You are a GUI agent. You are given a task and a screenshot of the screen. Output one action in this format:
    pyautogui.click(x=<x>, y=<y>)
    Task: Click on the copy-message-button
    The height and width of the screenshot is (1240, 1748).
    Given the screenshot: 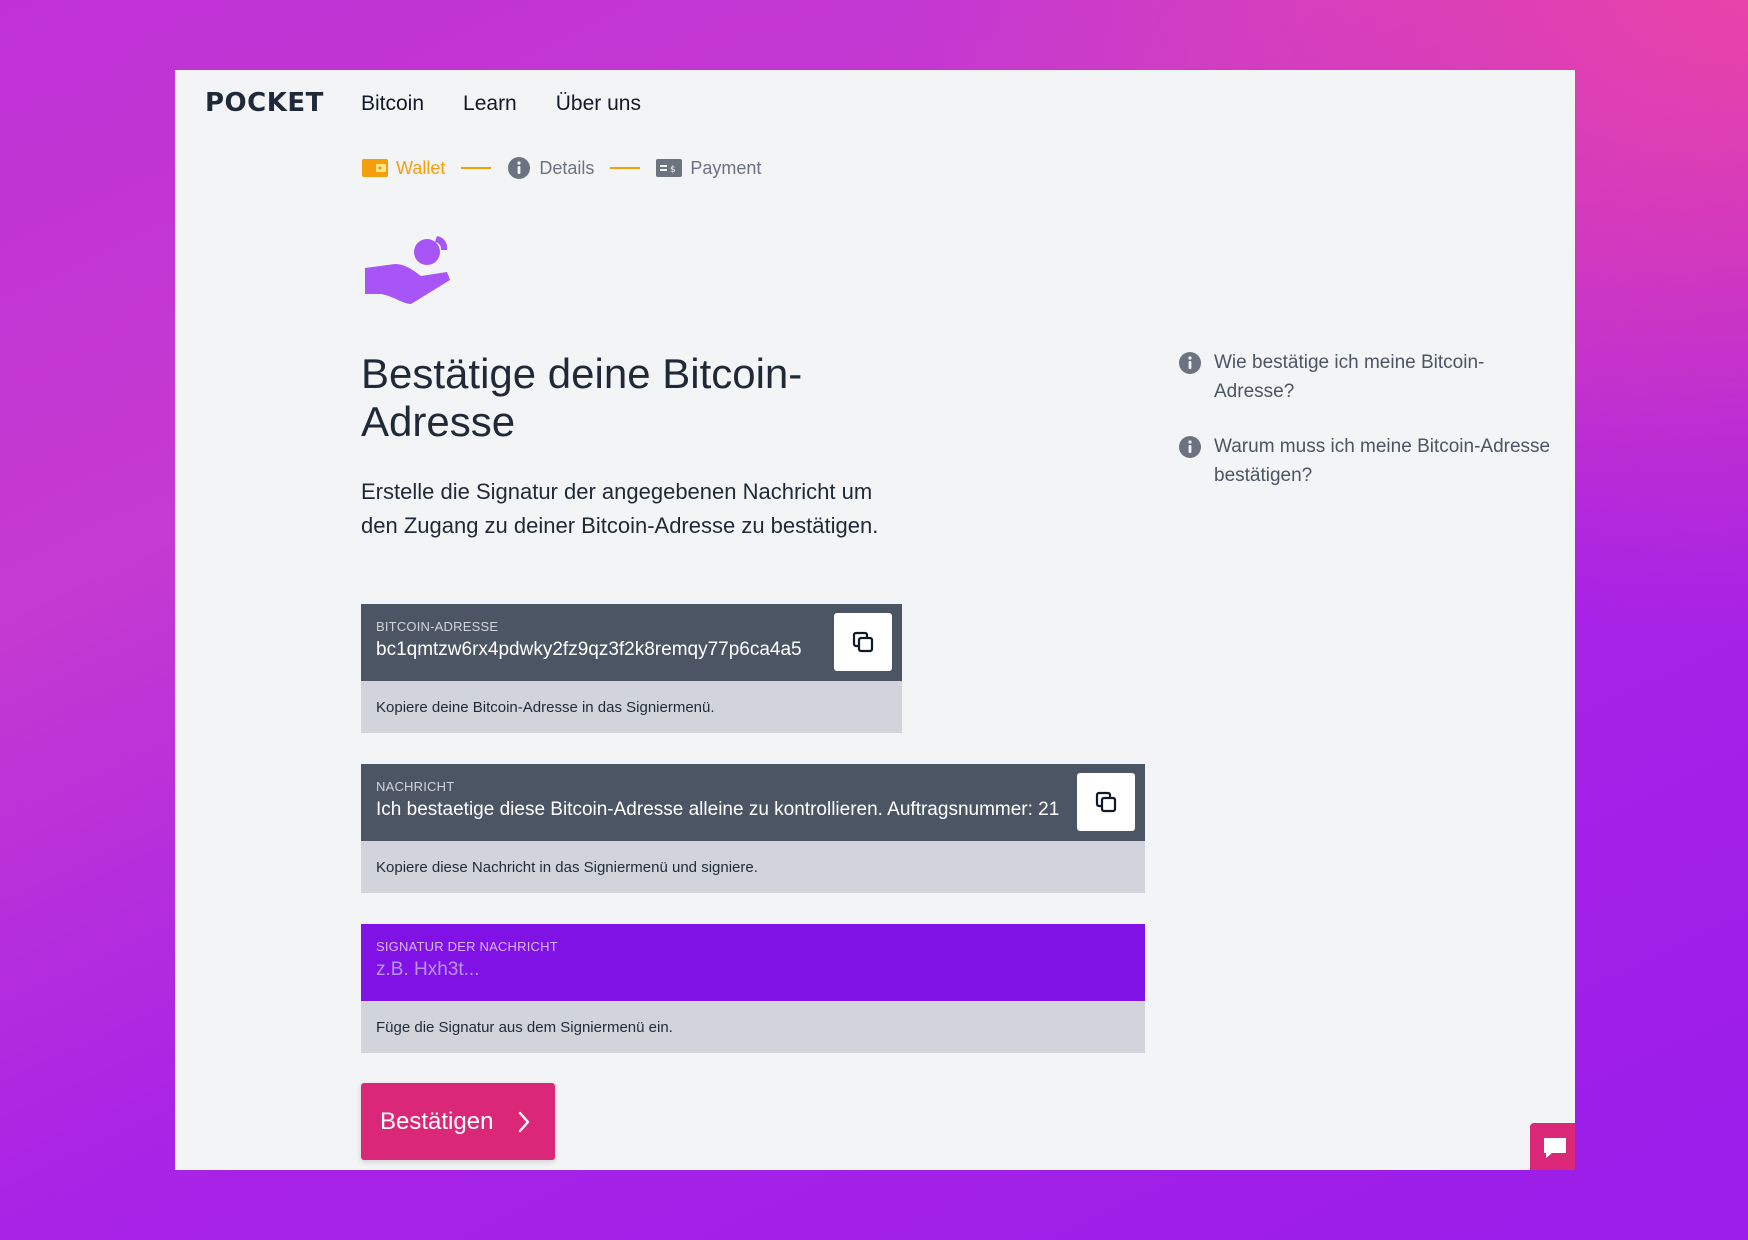 What is the action you would take?
    pyautogui.click(x=1106, y=802)
    